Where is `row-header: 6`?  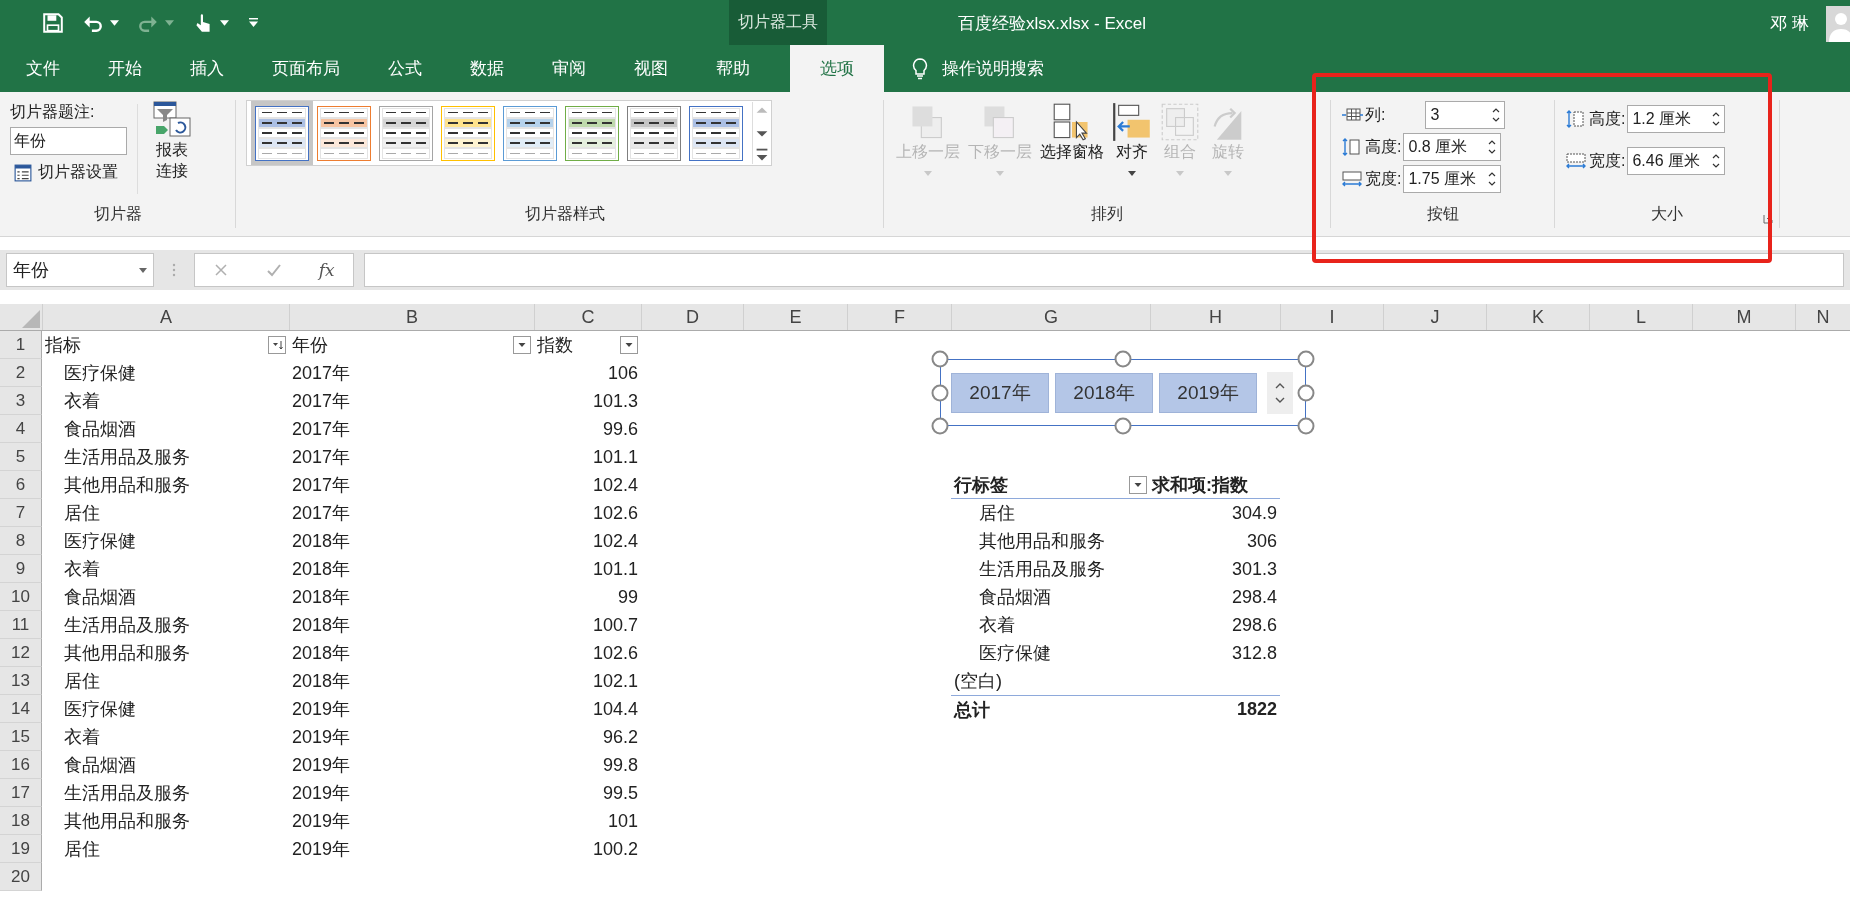 row-header: 6 is located at coordinates (21, 485).